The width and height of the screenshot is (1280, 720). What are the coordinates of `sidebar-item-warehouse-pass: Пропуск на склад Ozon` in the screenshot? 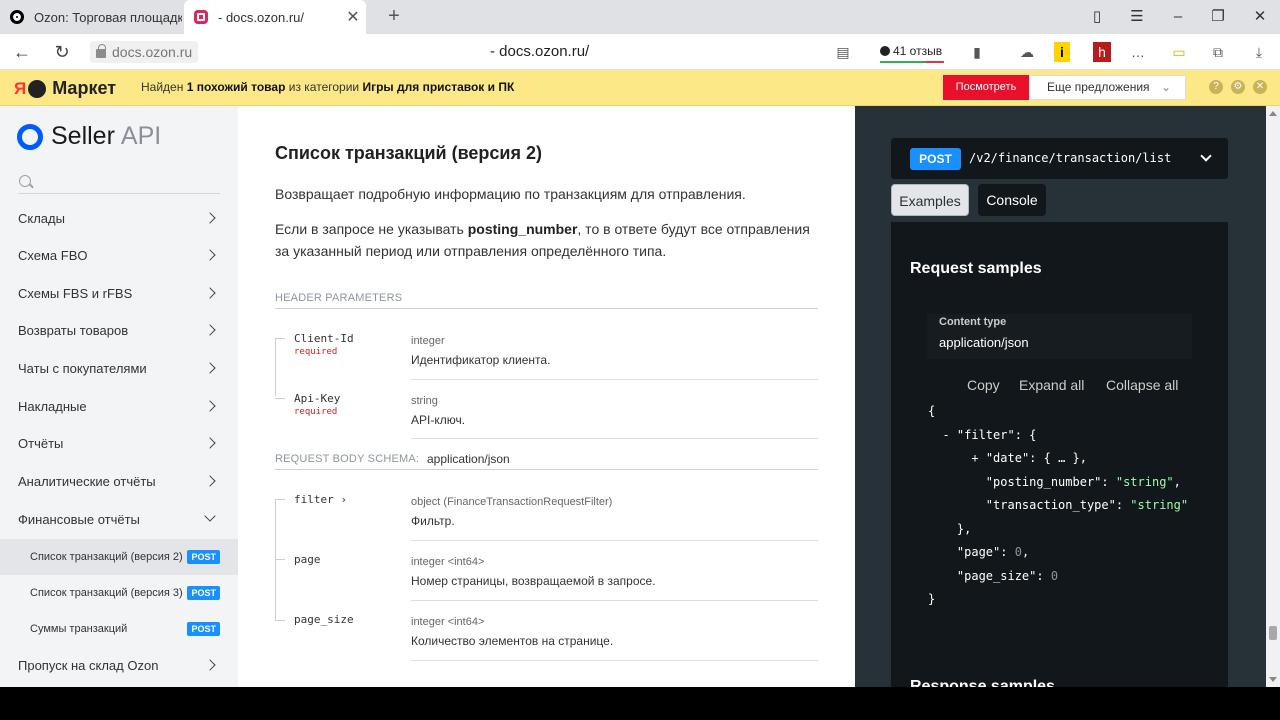 It's located at (119, 665).